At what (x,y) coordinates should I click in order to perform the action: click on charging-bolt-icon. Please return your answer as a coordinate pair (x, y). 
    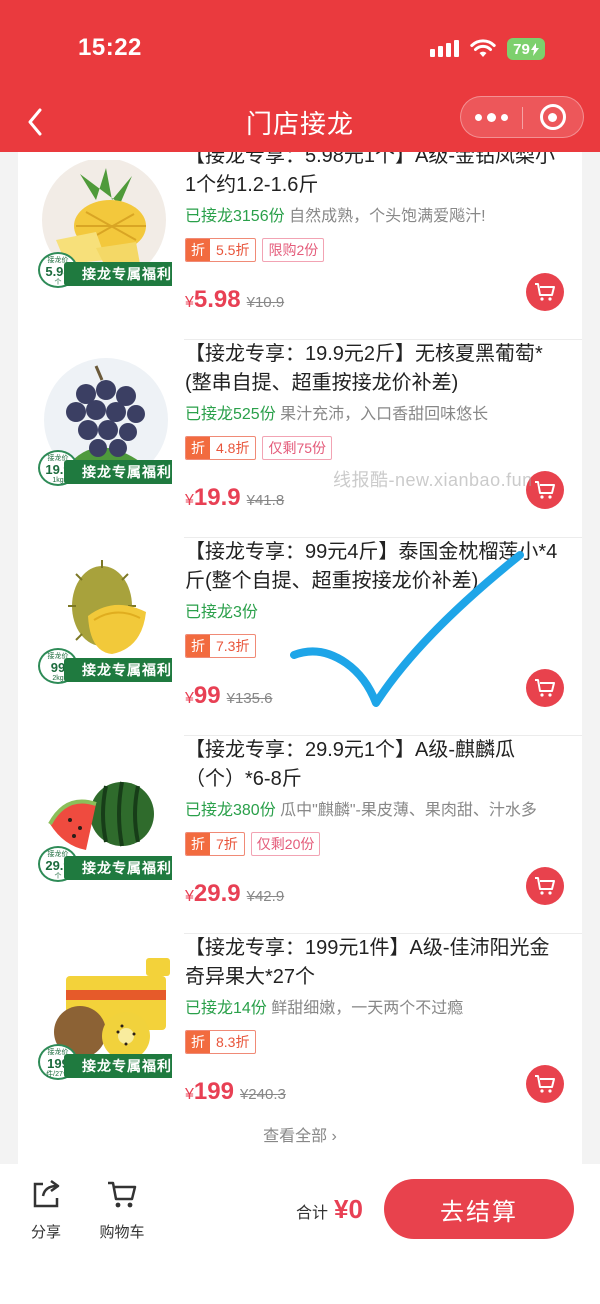
    Looking at the image, I should click on (534, 49).